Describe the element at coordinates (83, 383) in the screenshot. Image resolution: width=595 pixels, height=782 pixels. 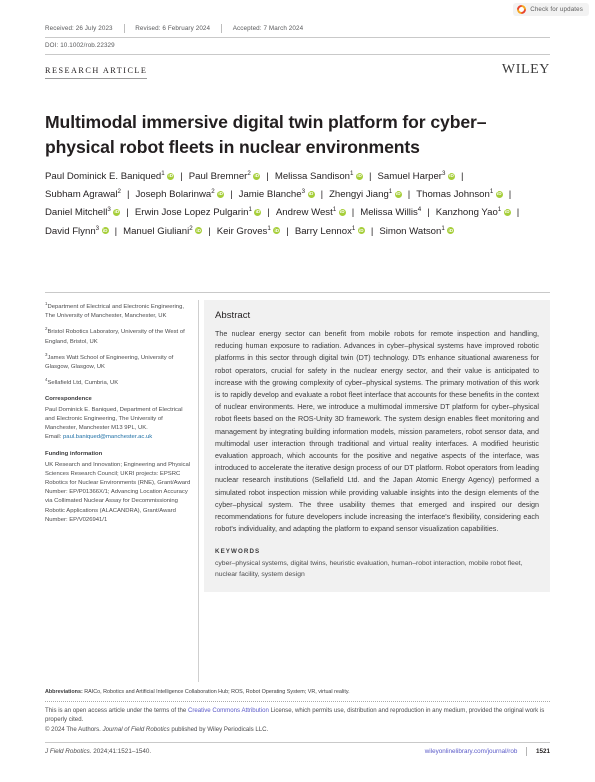
I see `affiliation-text: Sellafield Ltd, Cumbria, UK` at that location.